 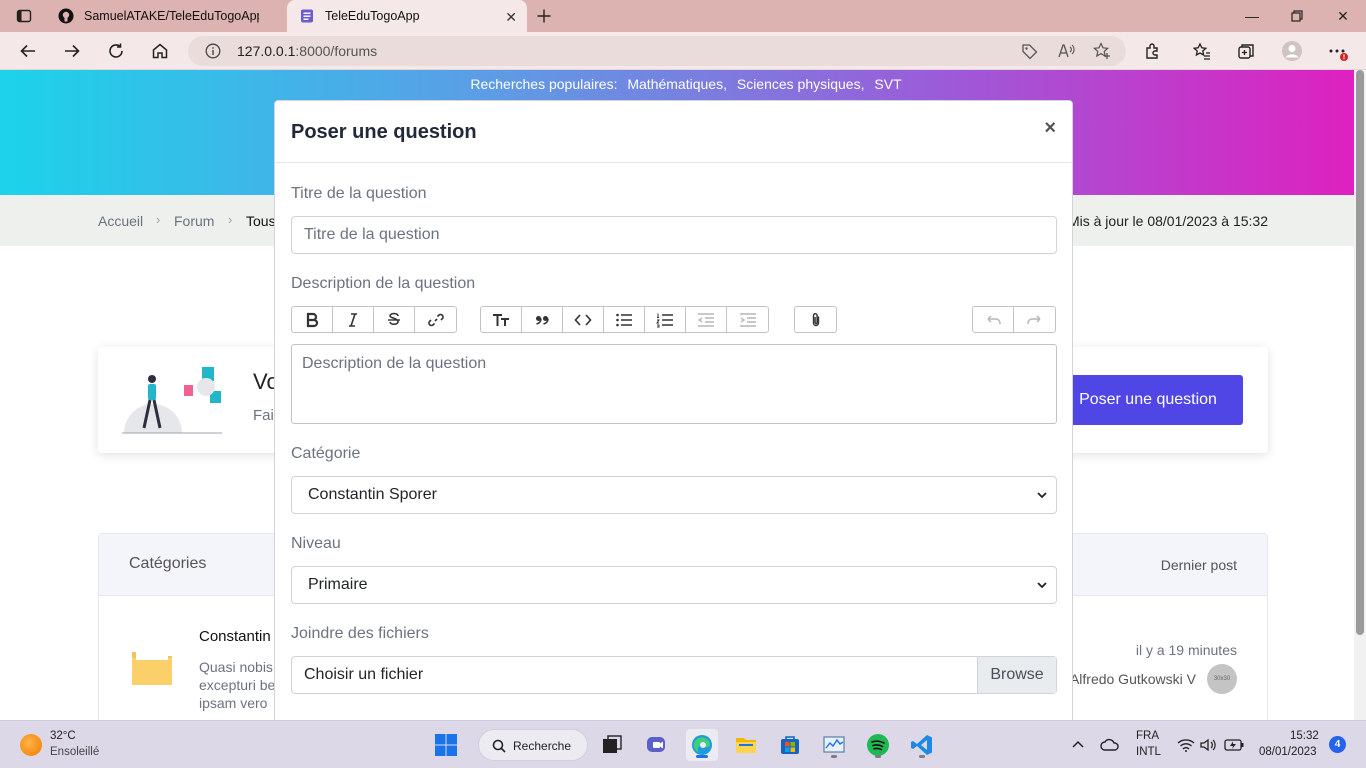 What do you see at coordinates (674, 675) in the screenshot?
I see `file-input: Choisir un fichier Browse` at bounding box center [674, 675].